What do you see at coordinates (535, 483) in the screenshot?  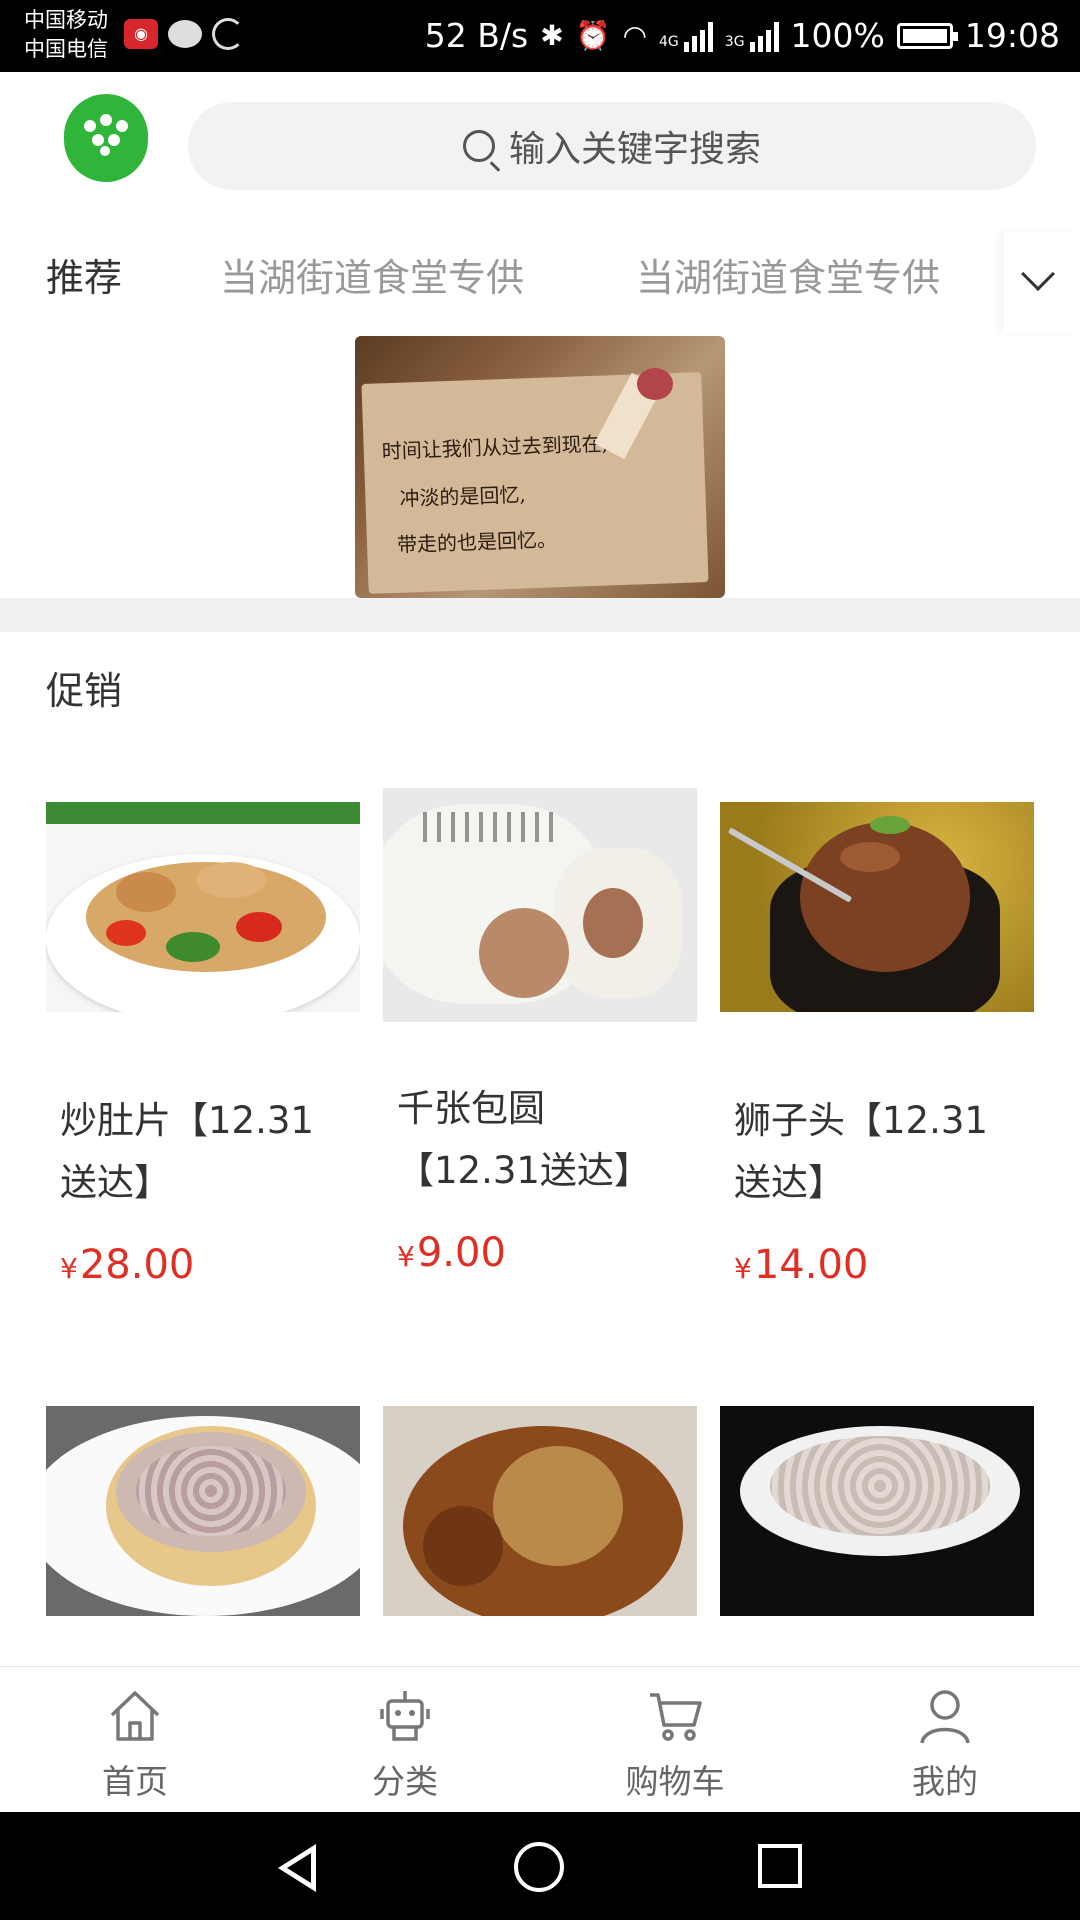 I see `banner-note-card: 时间让我们从过去到现在, 冲淡的是回忆, 带走的也是回忆。` at bounding box center [535, 483].